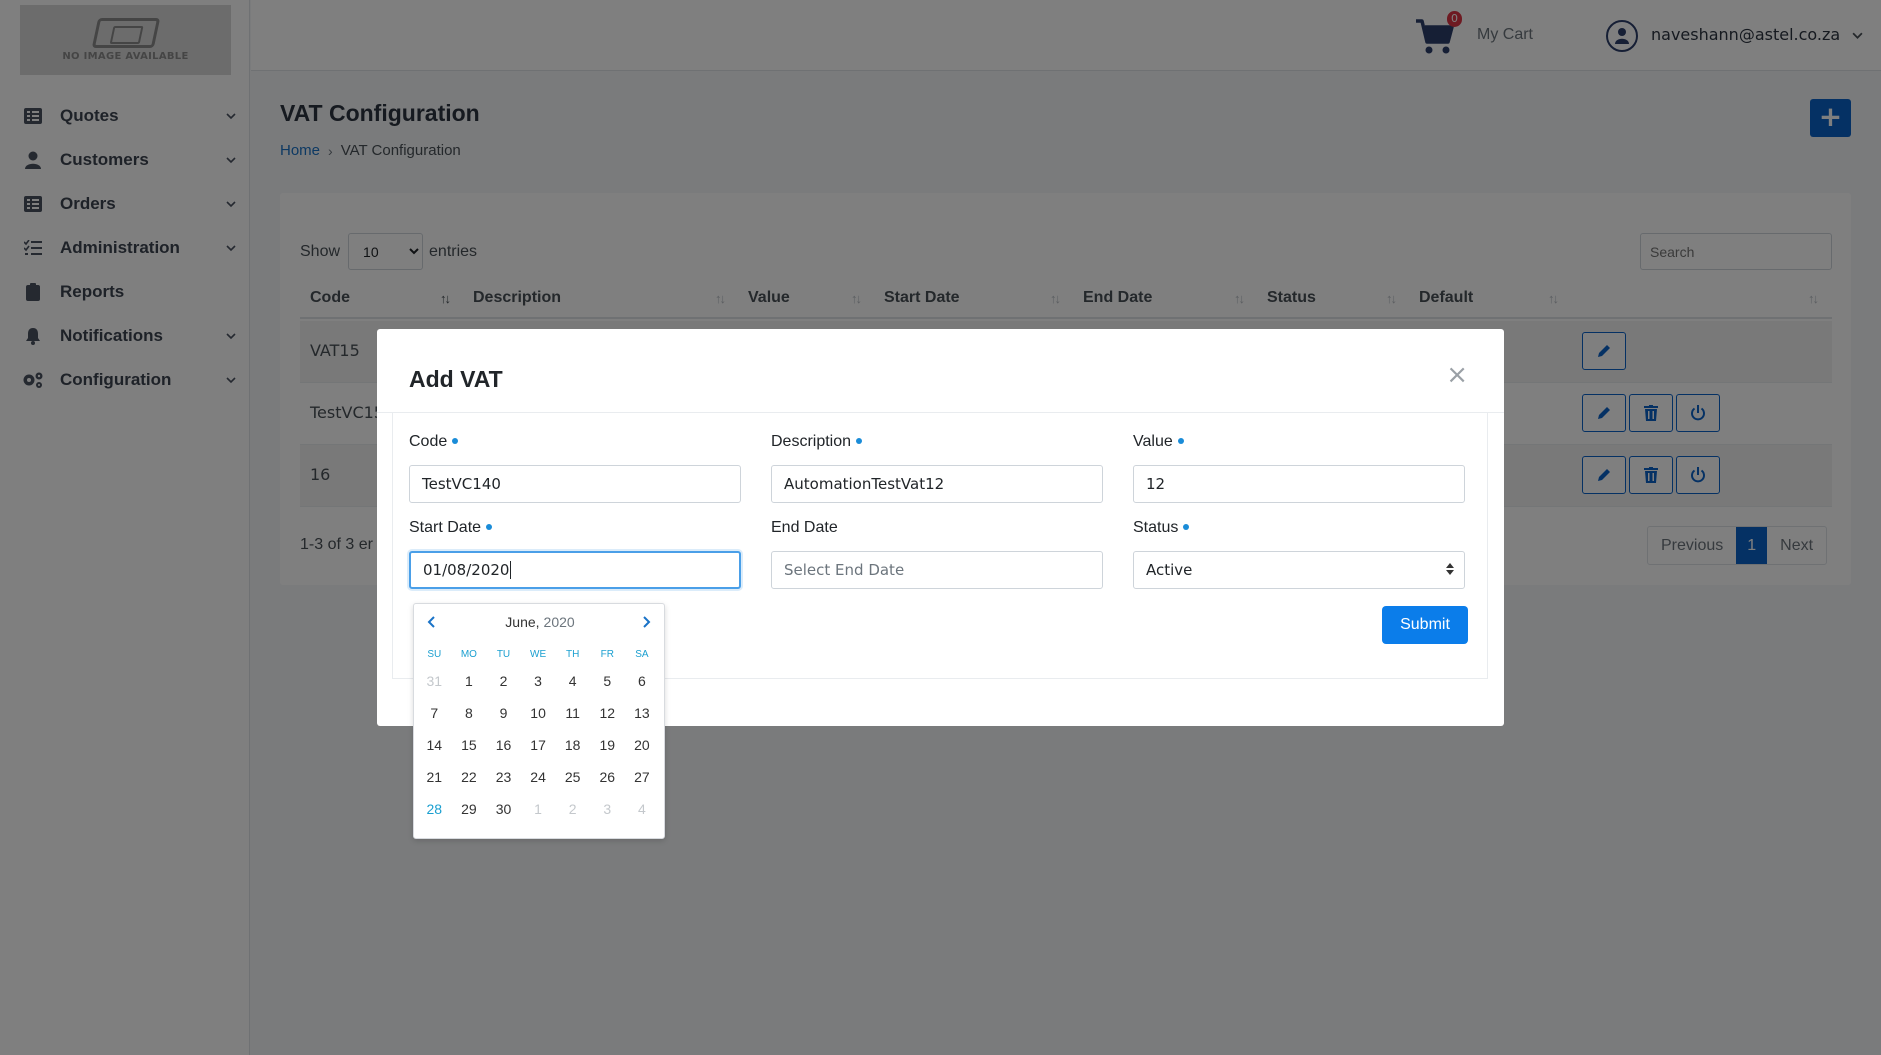 The width and height of the screenshot is (1881, 1055). I want to click on datepicker-day: 28, so click(434, 812).